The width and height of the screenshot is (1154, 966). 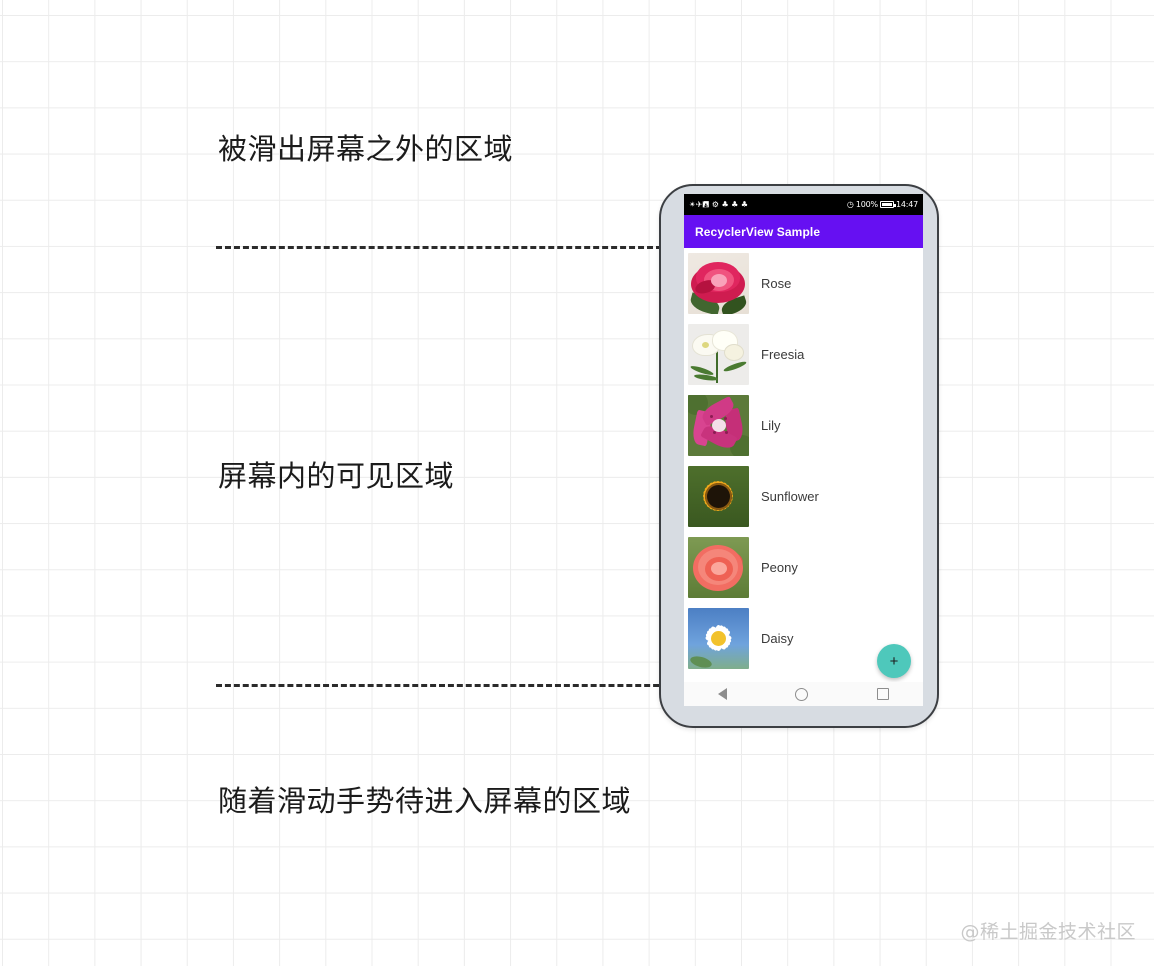 I want to click on dashed-divider-bottom, so click(x=442, y=685).